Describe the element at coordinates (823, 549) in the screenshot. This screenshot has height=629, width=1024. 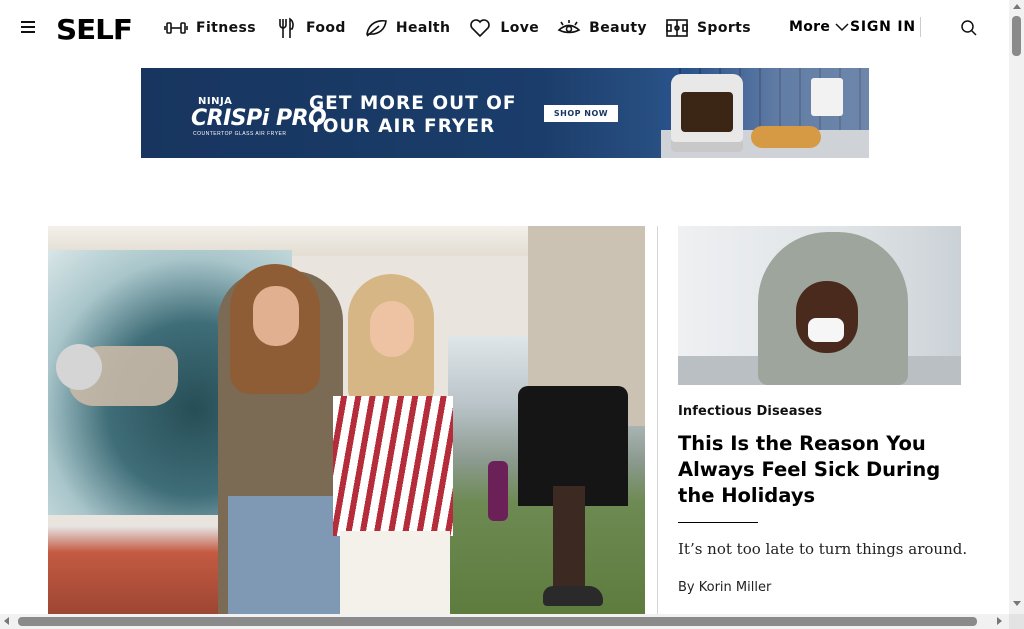
I see `story-dek: It’s not too late to turn things around.` at that location.